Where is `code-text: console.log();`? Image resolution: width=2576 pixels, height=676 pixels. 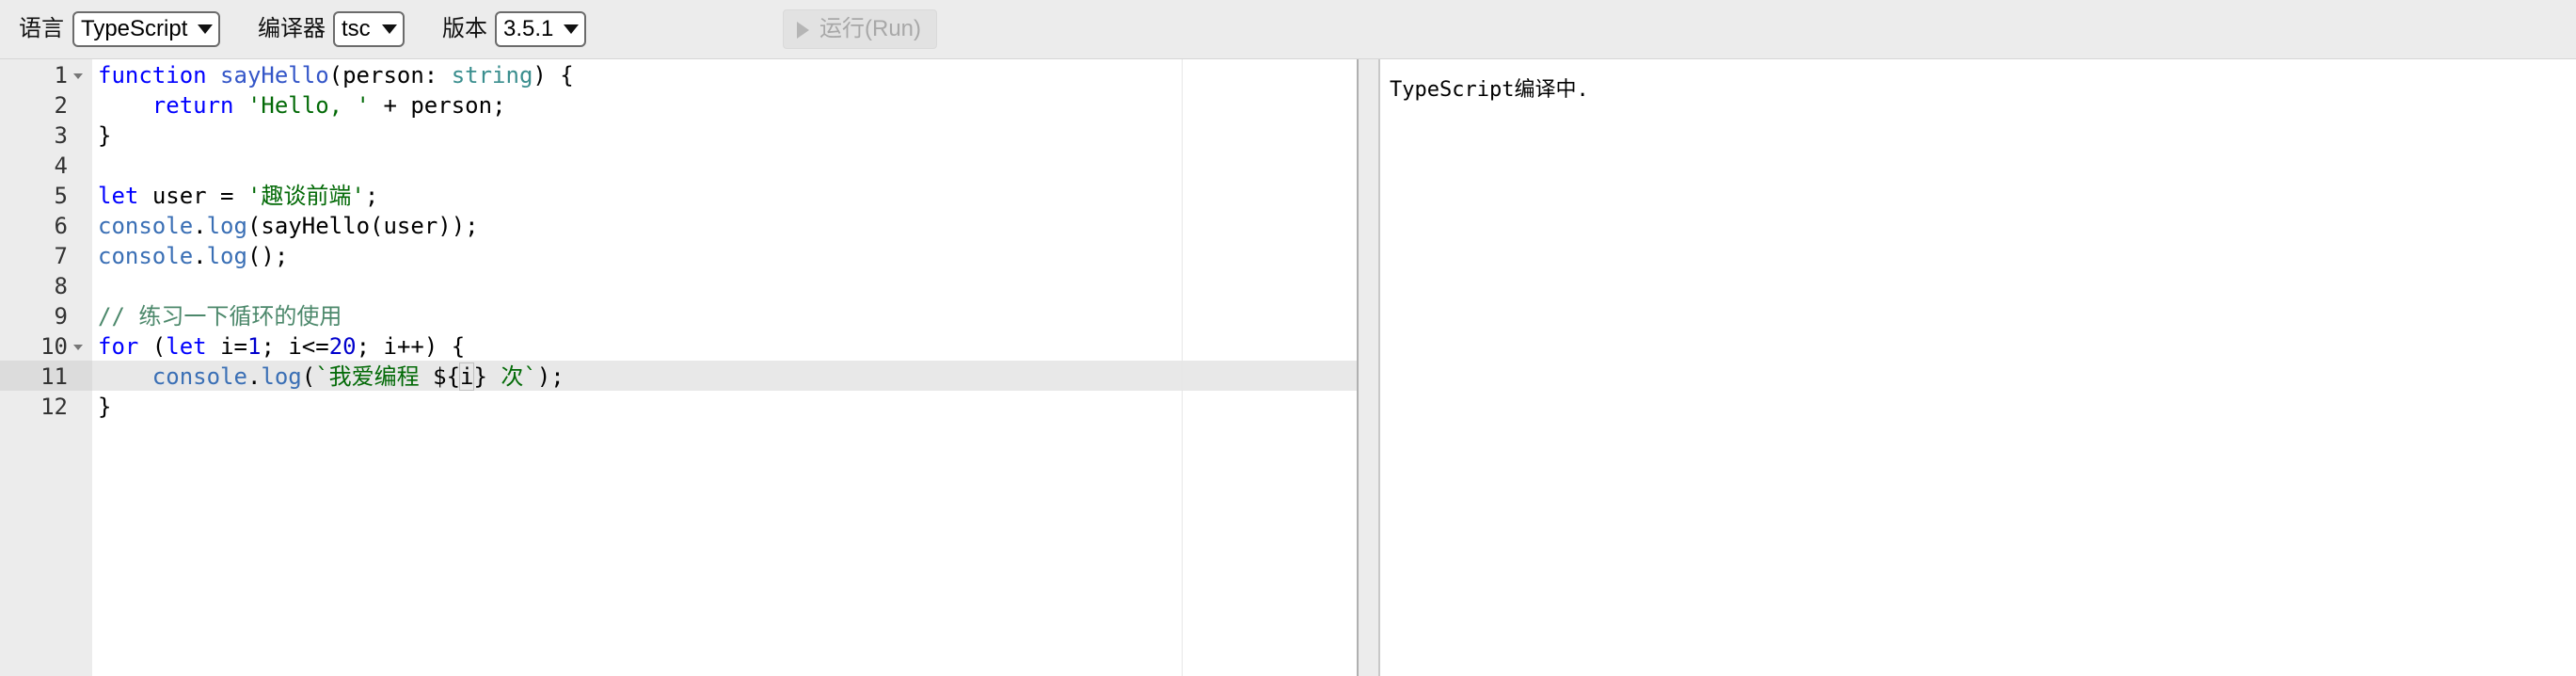 code-text: console.log(); is located at coordinates (193, 256).